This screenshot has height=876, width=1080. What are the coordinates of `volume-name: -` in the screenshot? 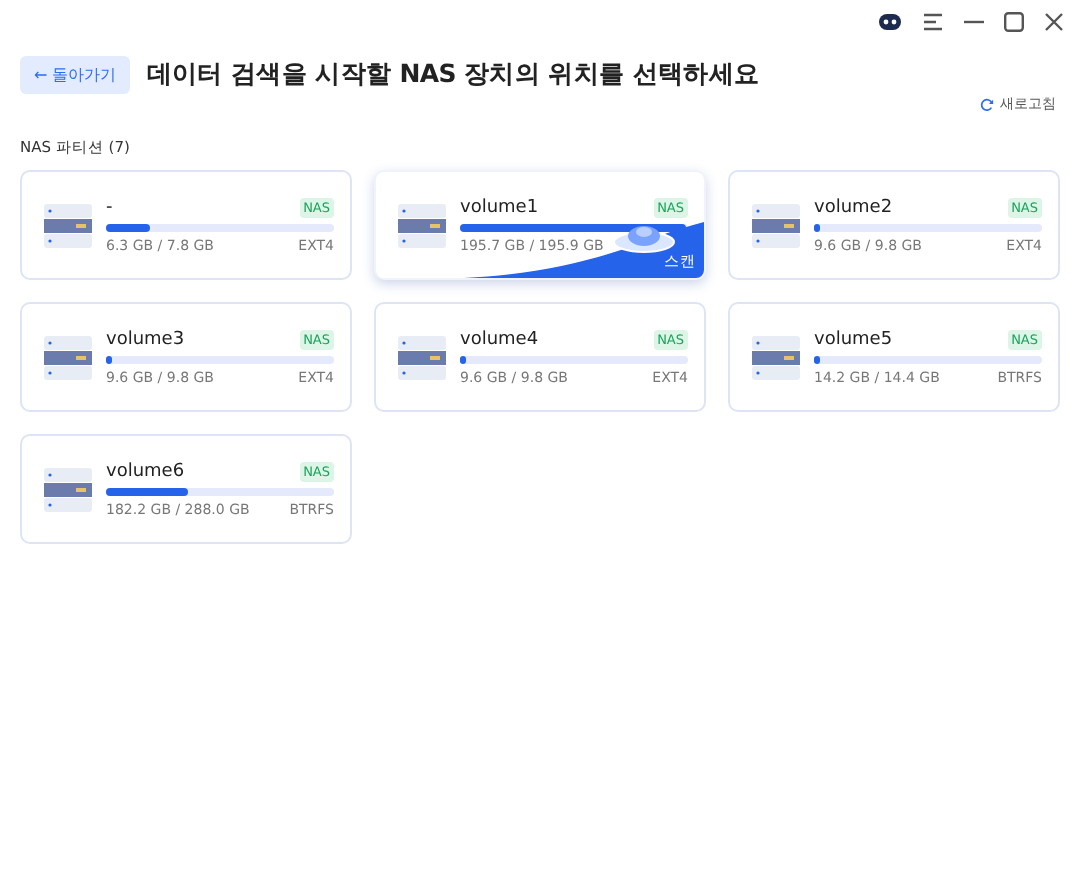 It's located at (109, 207).